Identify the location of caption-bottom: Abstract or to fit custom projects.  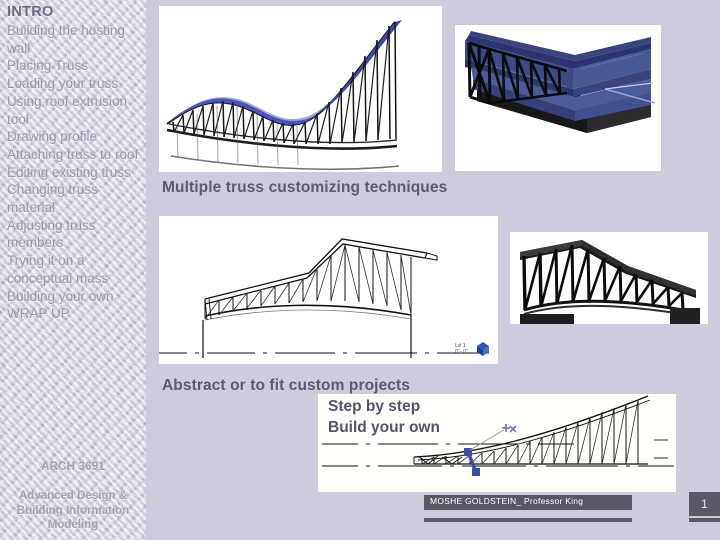
(286, 385).